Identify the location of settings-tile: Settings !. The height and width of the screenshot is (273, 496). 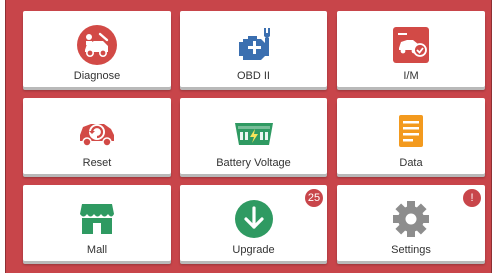
(411, 223).